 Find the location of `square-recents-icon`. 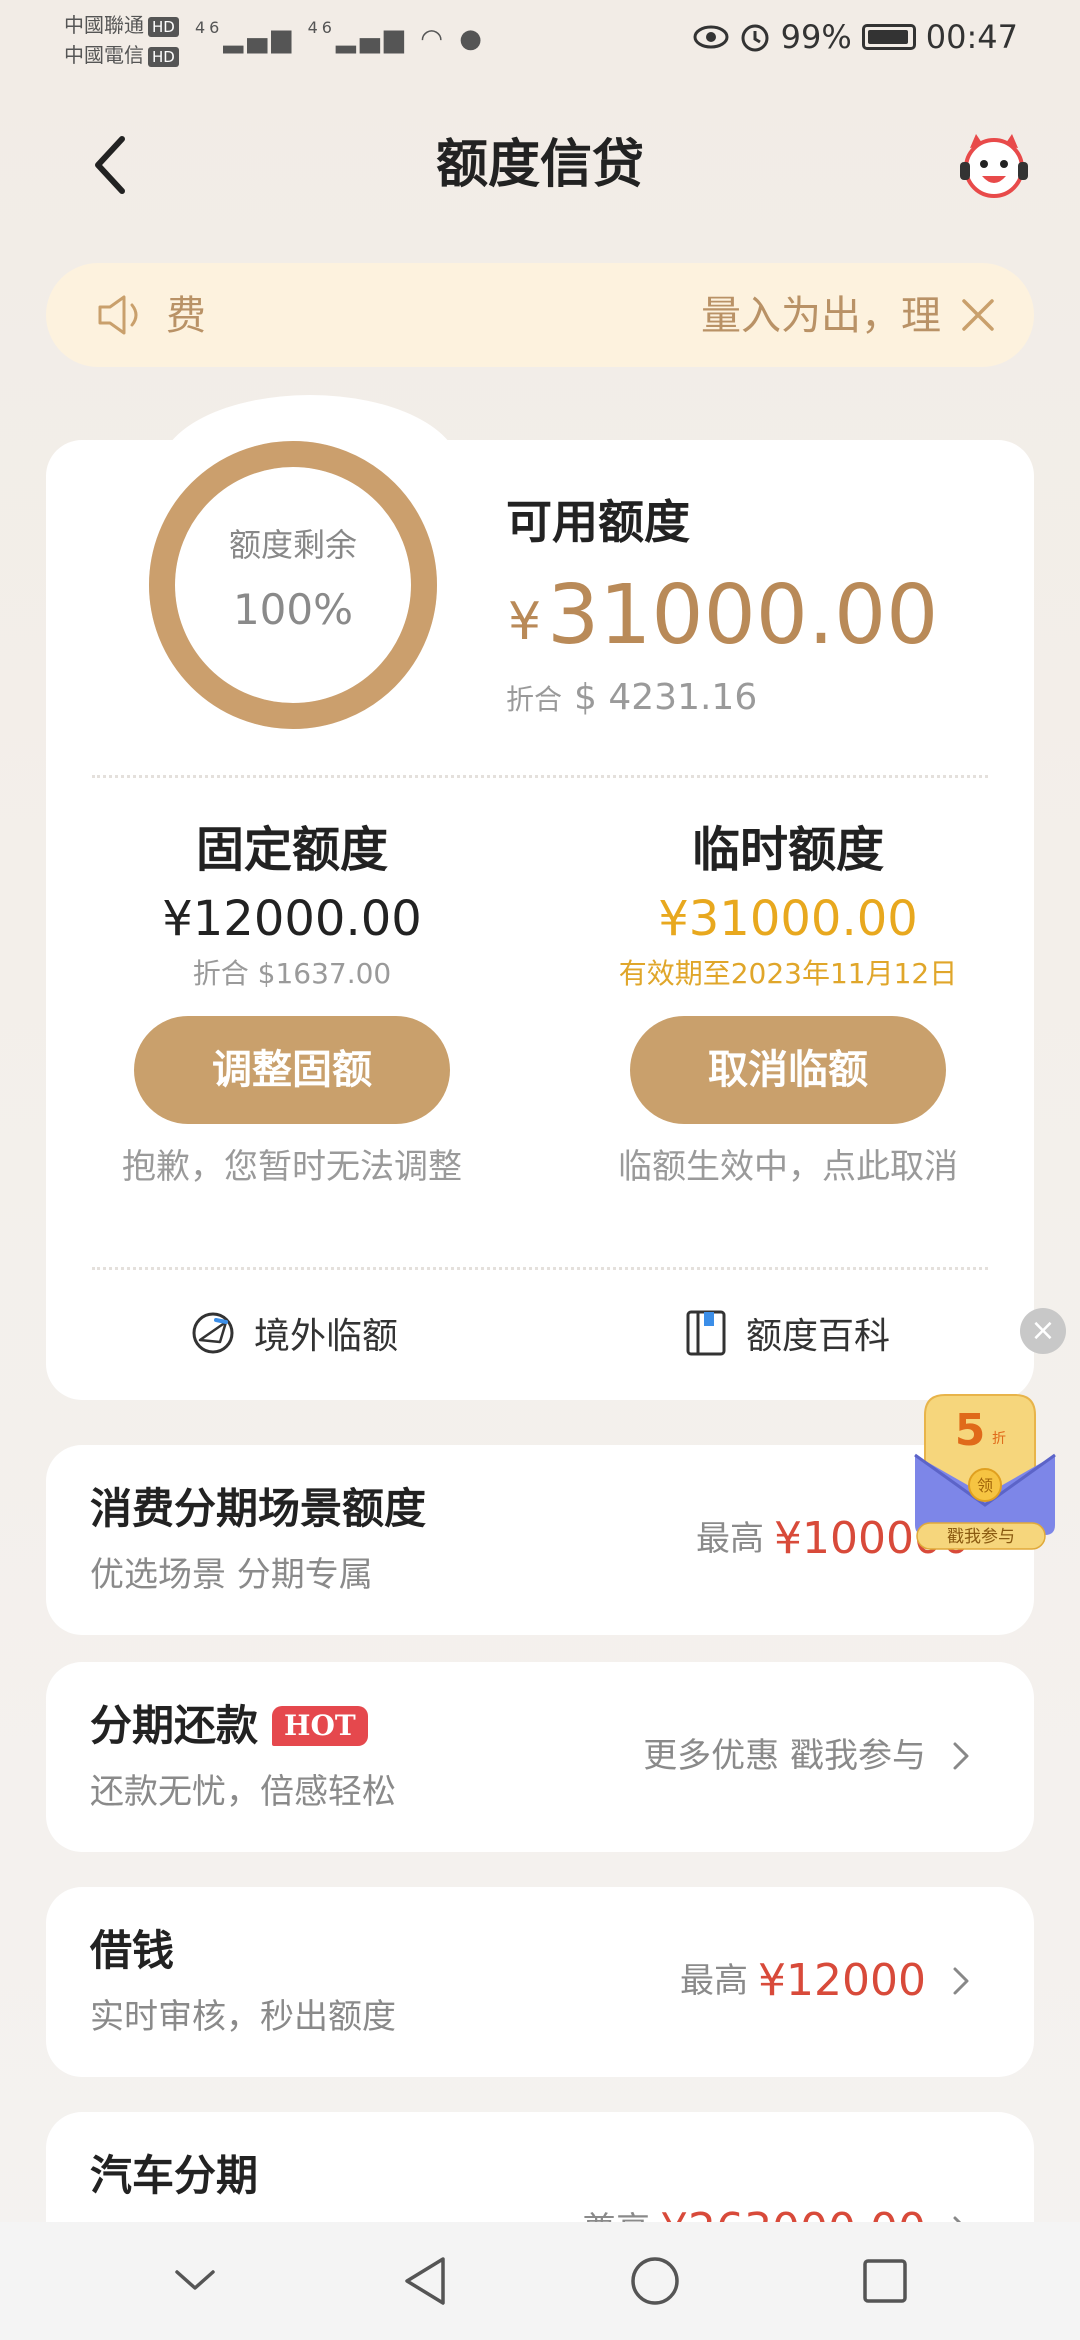

square-recents-icon is located at coordinates (885, 2281).